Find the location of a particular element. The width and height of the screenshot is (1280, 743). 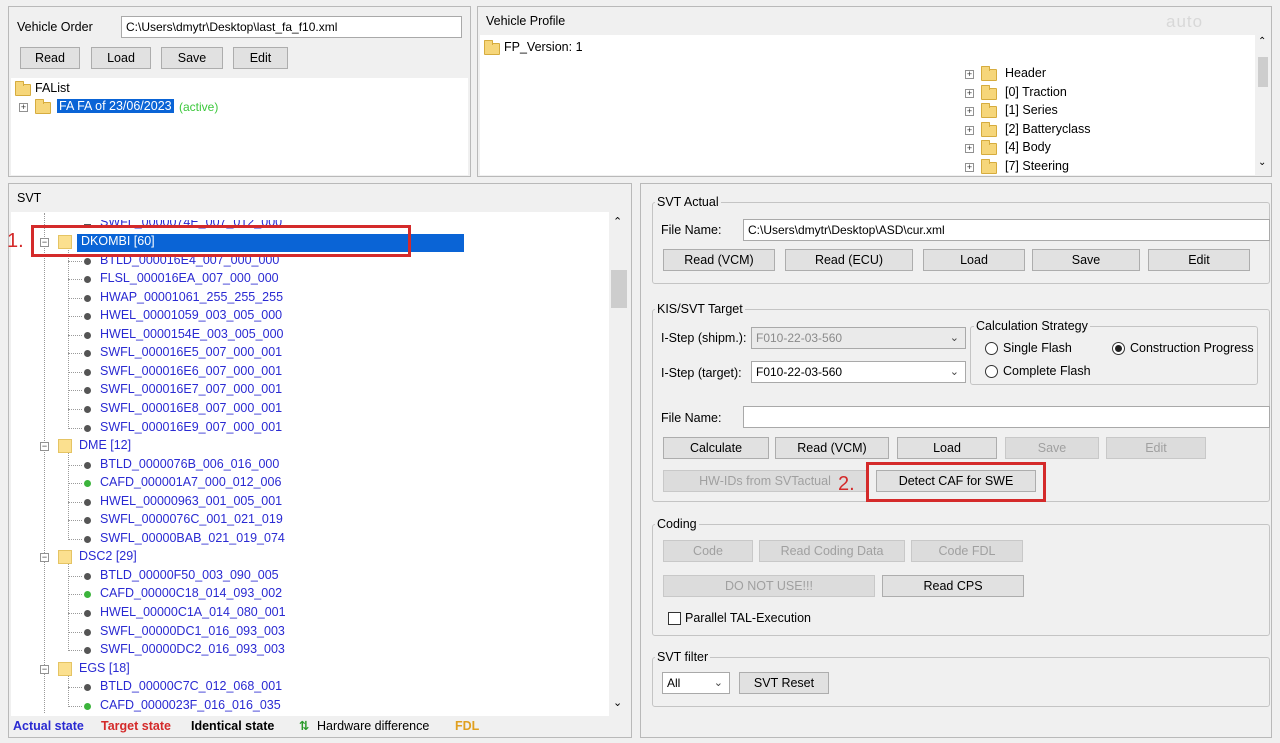

vp-scrollbar: ⌃ ⌄ is located at coordinates (1263, 105).